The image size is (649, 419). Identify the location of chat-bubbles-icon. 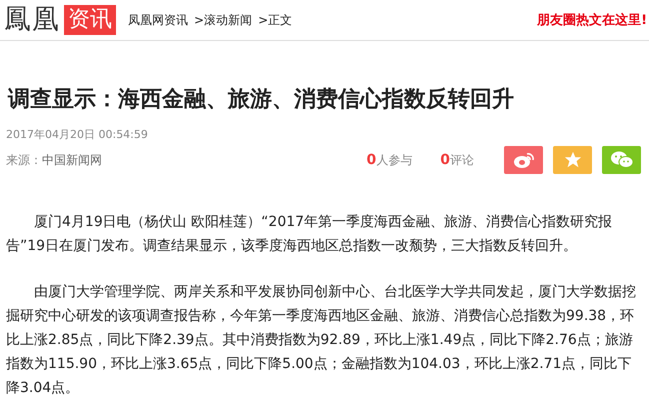
(622, 160).